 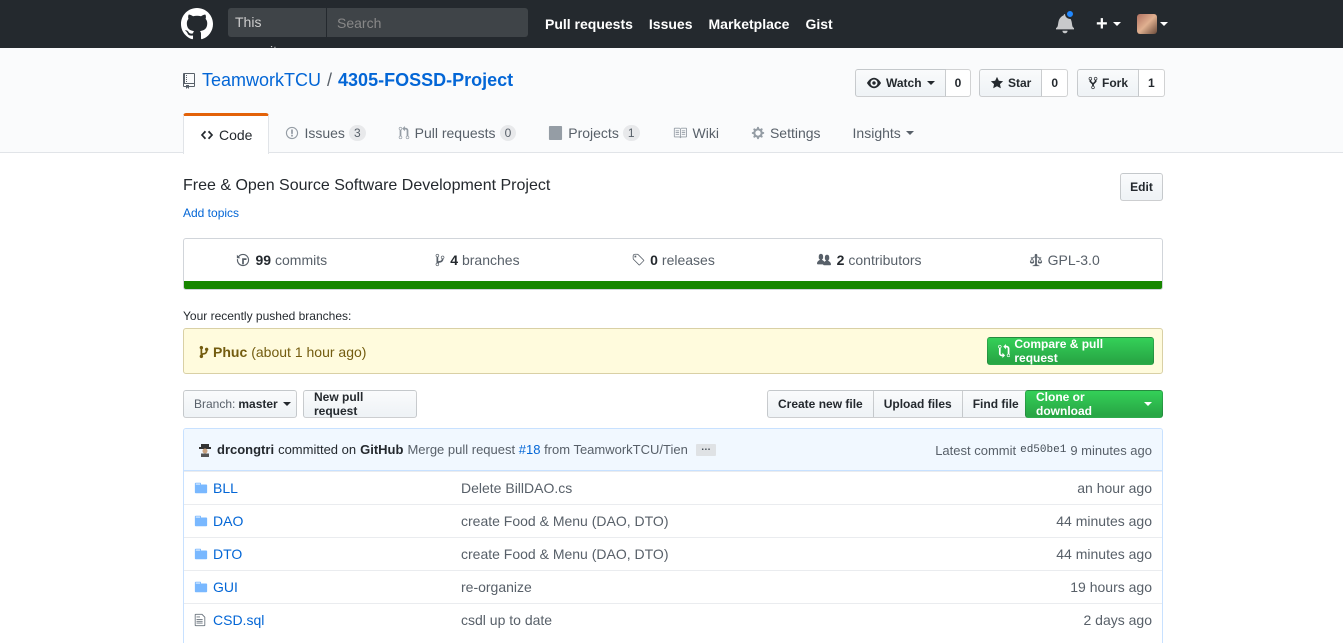 I want to click on insights-caret-icon, so click(x=909, y=133).